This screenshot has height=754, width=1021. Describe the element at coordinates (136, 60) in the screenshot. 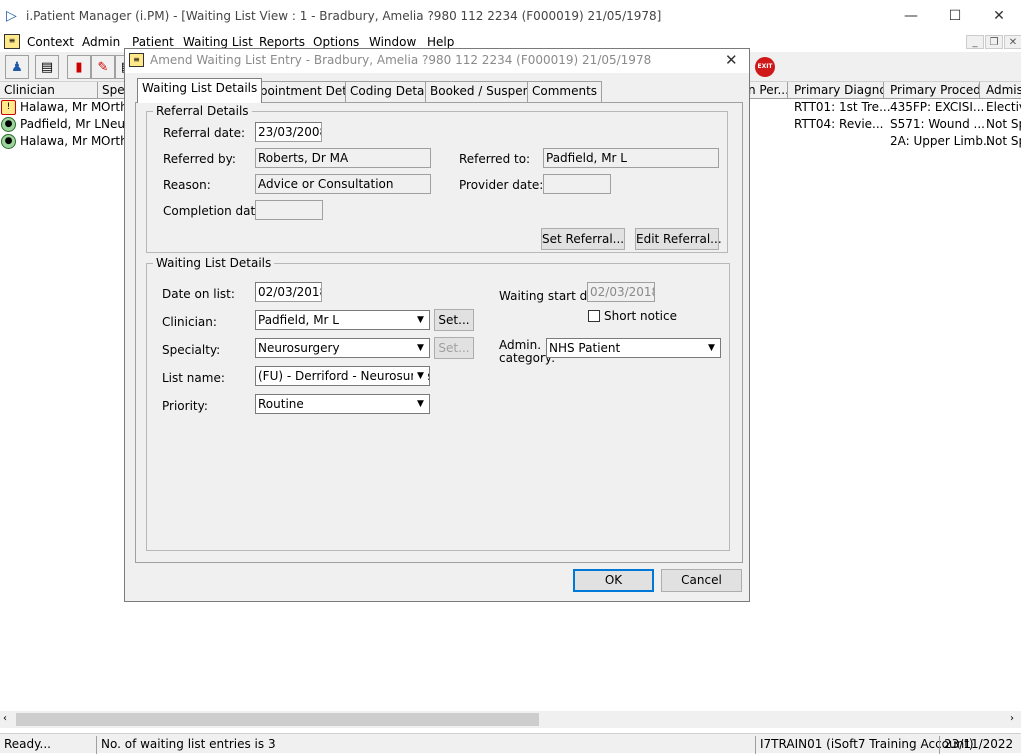

I see `dialog-document-icon: ≡` at that location.